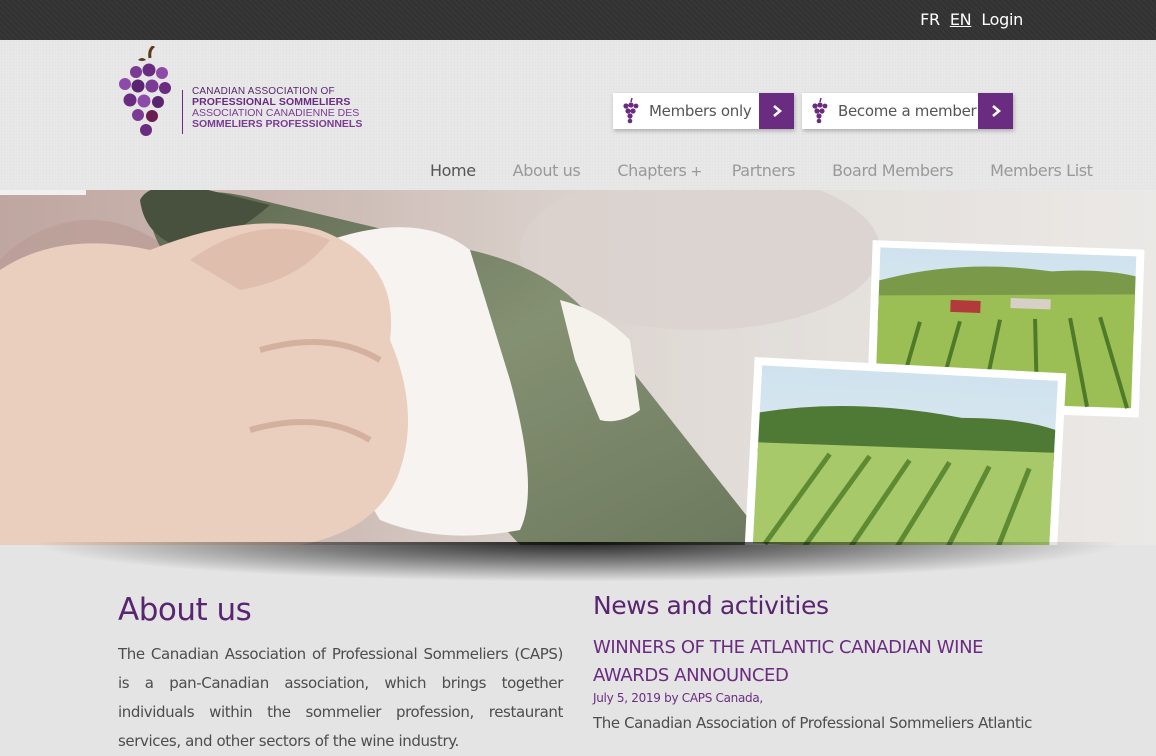 This screenshot has height=756, width=1156. I want to click on plus-icon: +, so click(696, 172).